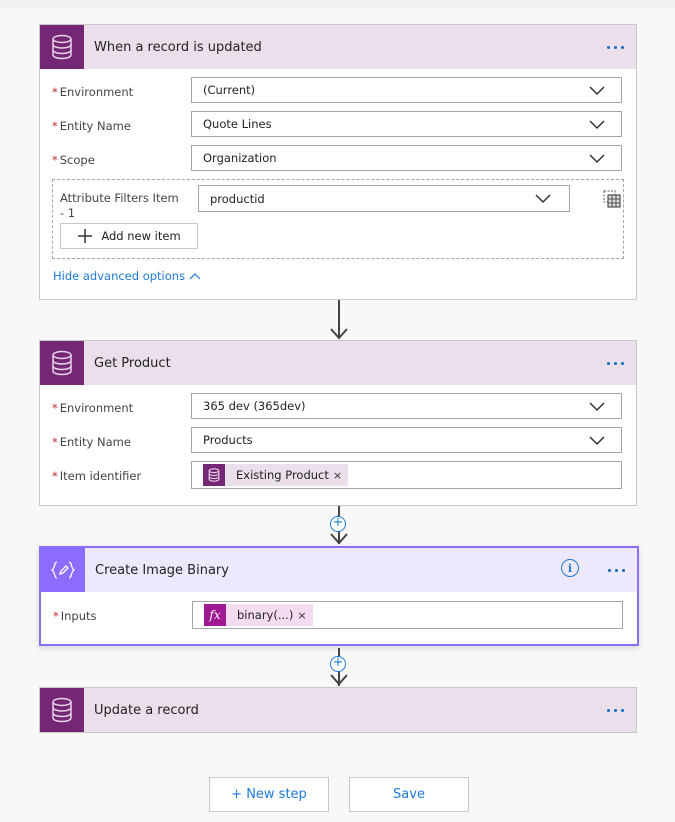 The height and width of the screenshot is (822, 675). I want to click on field-value: Products, so click(228, 440).